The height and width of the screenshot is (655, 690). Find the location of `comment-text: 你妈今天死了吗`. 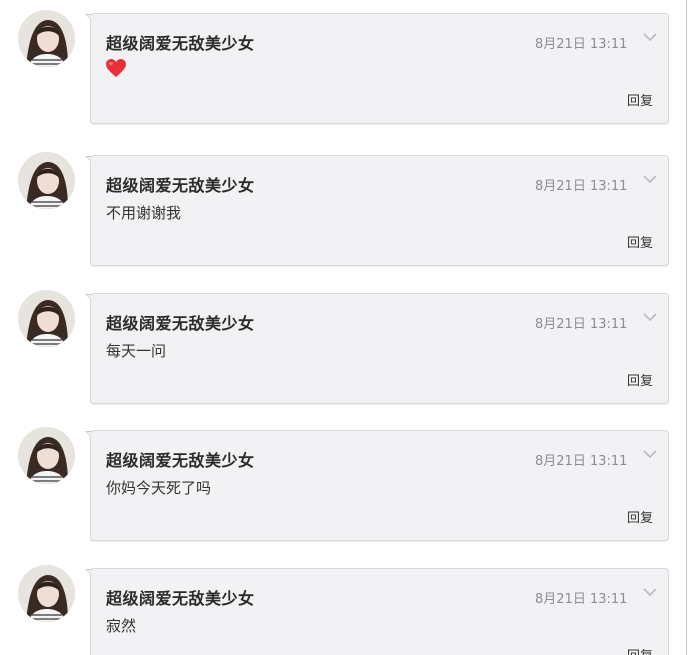

comment-text: 你妈今天死了吗 is located at coordinates (159, 488).